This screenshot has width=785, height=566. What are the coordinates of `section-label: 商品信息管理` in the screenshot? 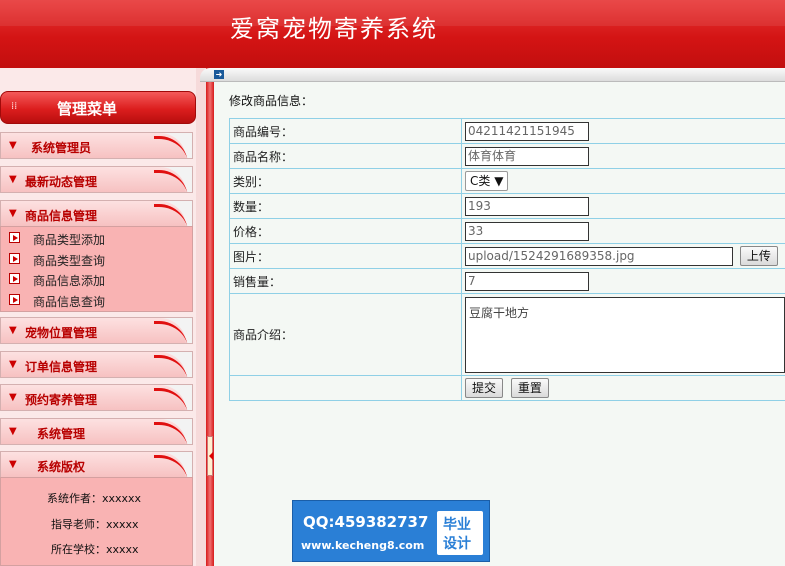 It's located at (61, 216).